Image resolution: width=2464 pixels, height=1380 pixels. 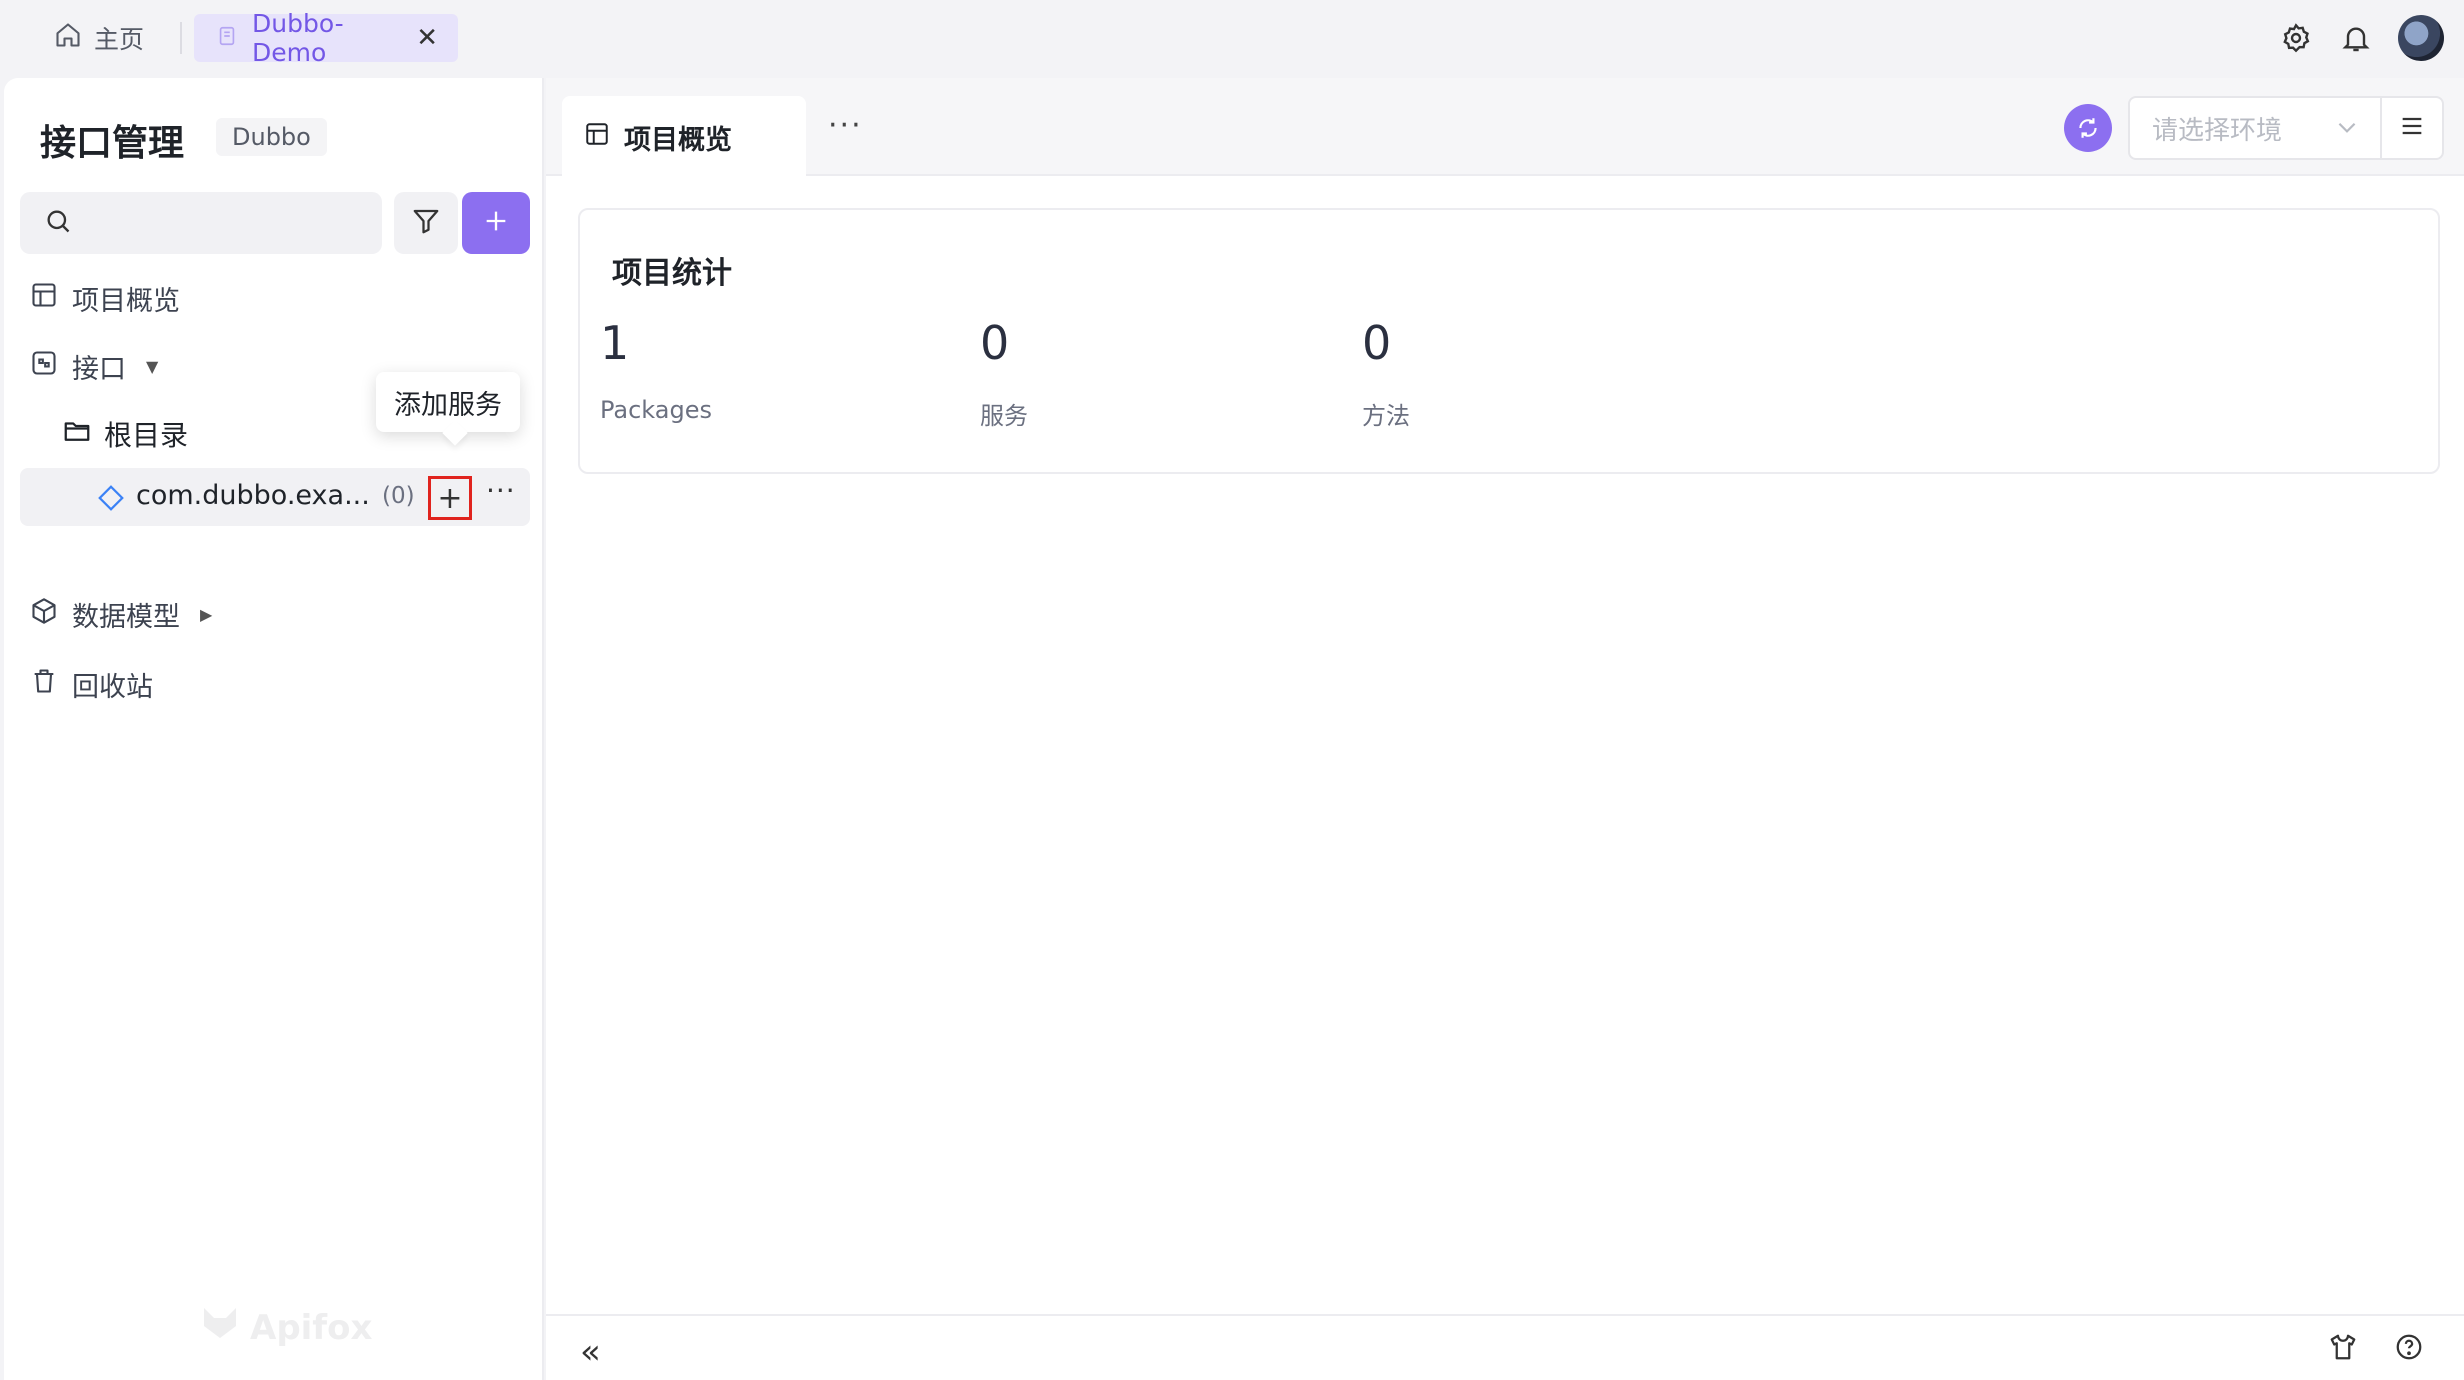 What do you see at coordinates (2356, 38) in the screenshot?
I see `bell-icon` at bounding box center [2356, 38].